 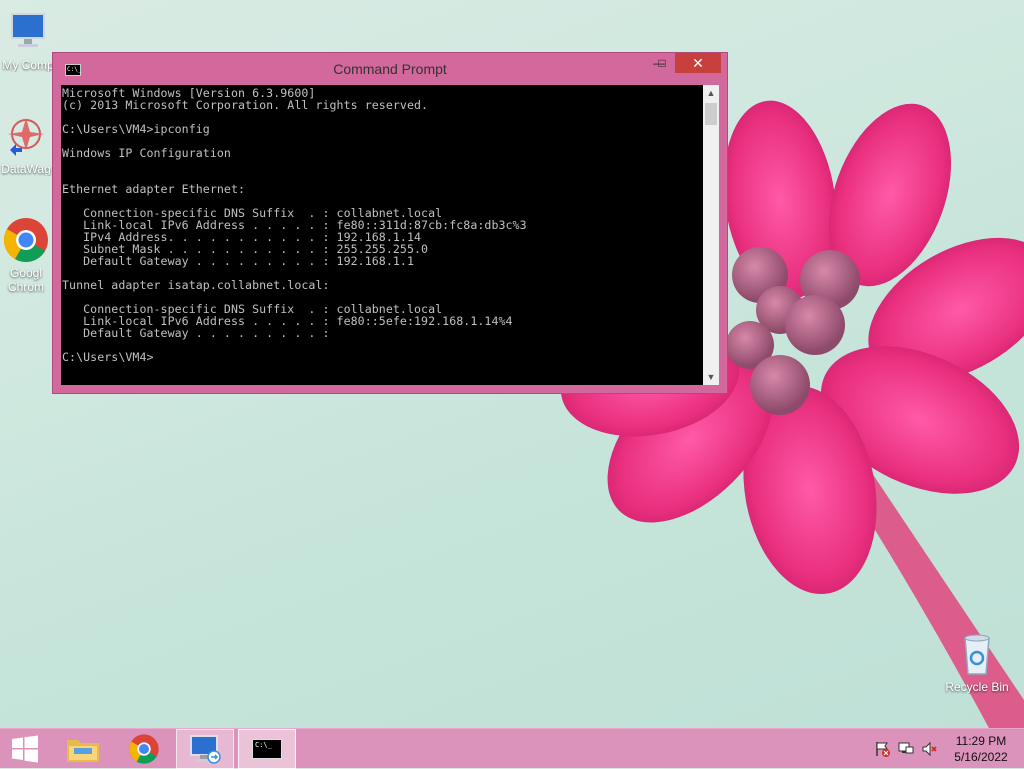 I want to click on volume-muted-icon, so click(x=930, y=749).